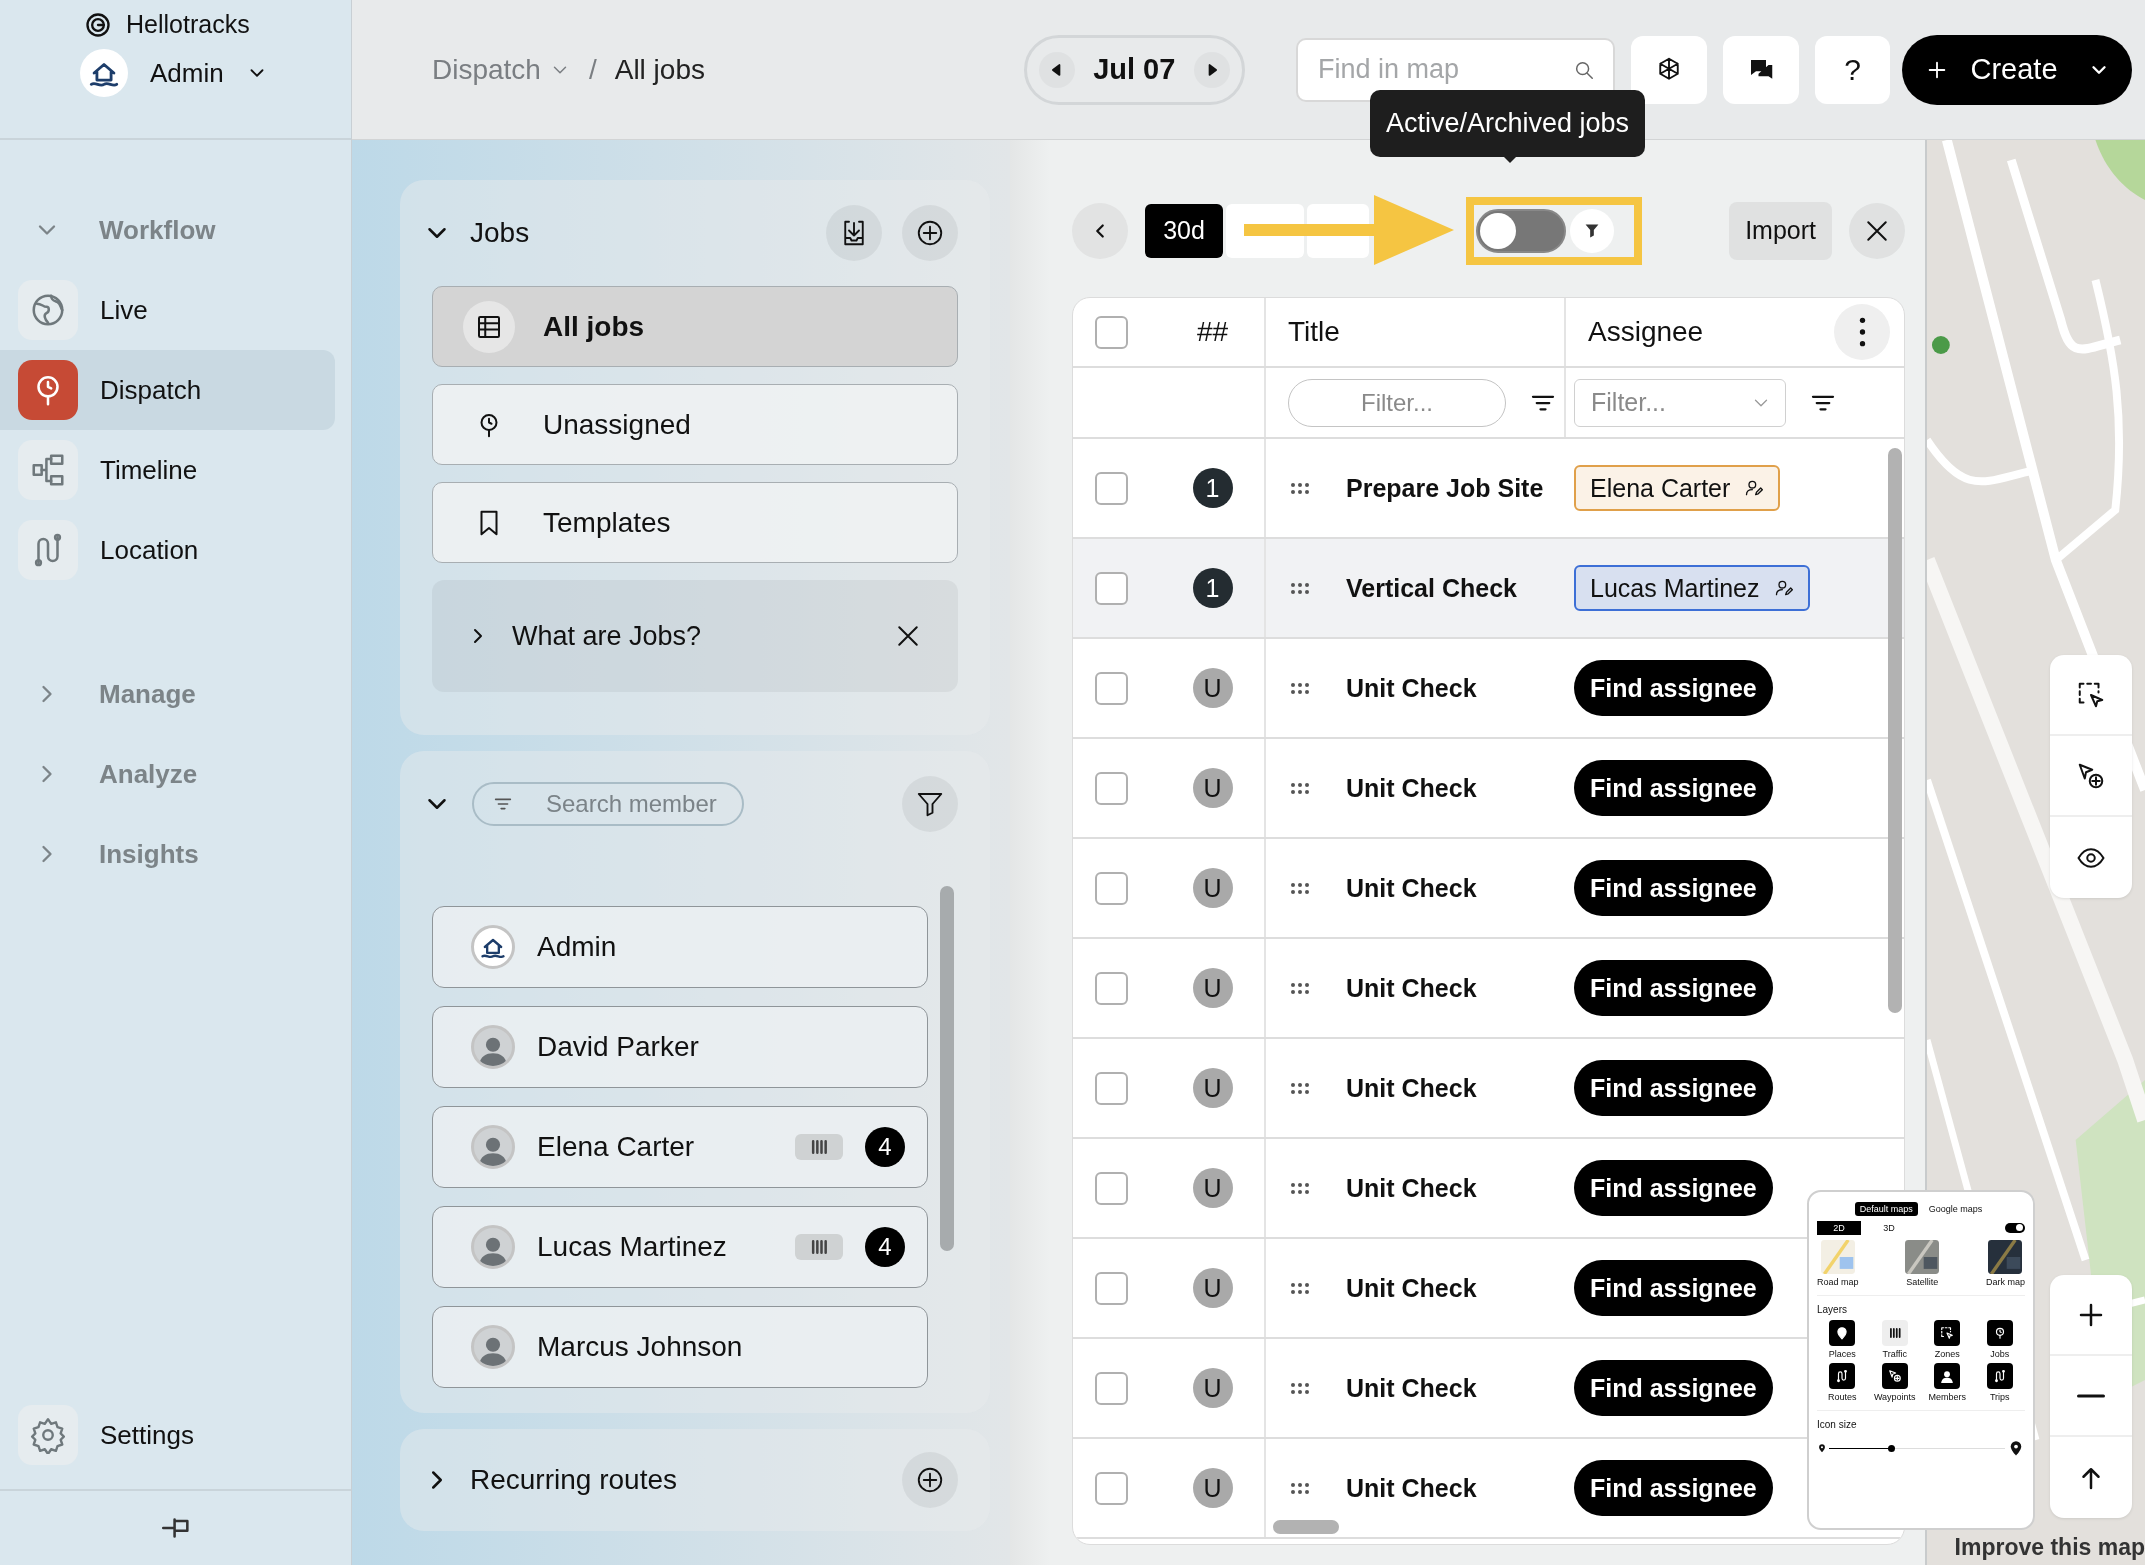 The image size is (2145, 1565). Describe the element at coordinates (659, 69) in the screenshot. I see `breadcrumb-link: All jobs` at that location.